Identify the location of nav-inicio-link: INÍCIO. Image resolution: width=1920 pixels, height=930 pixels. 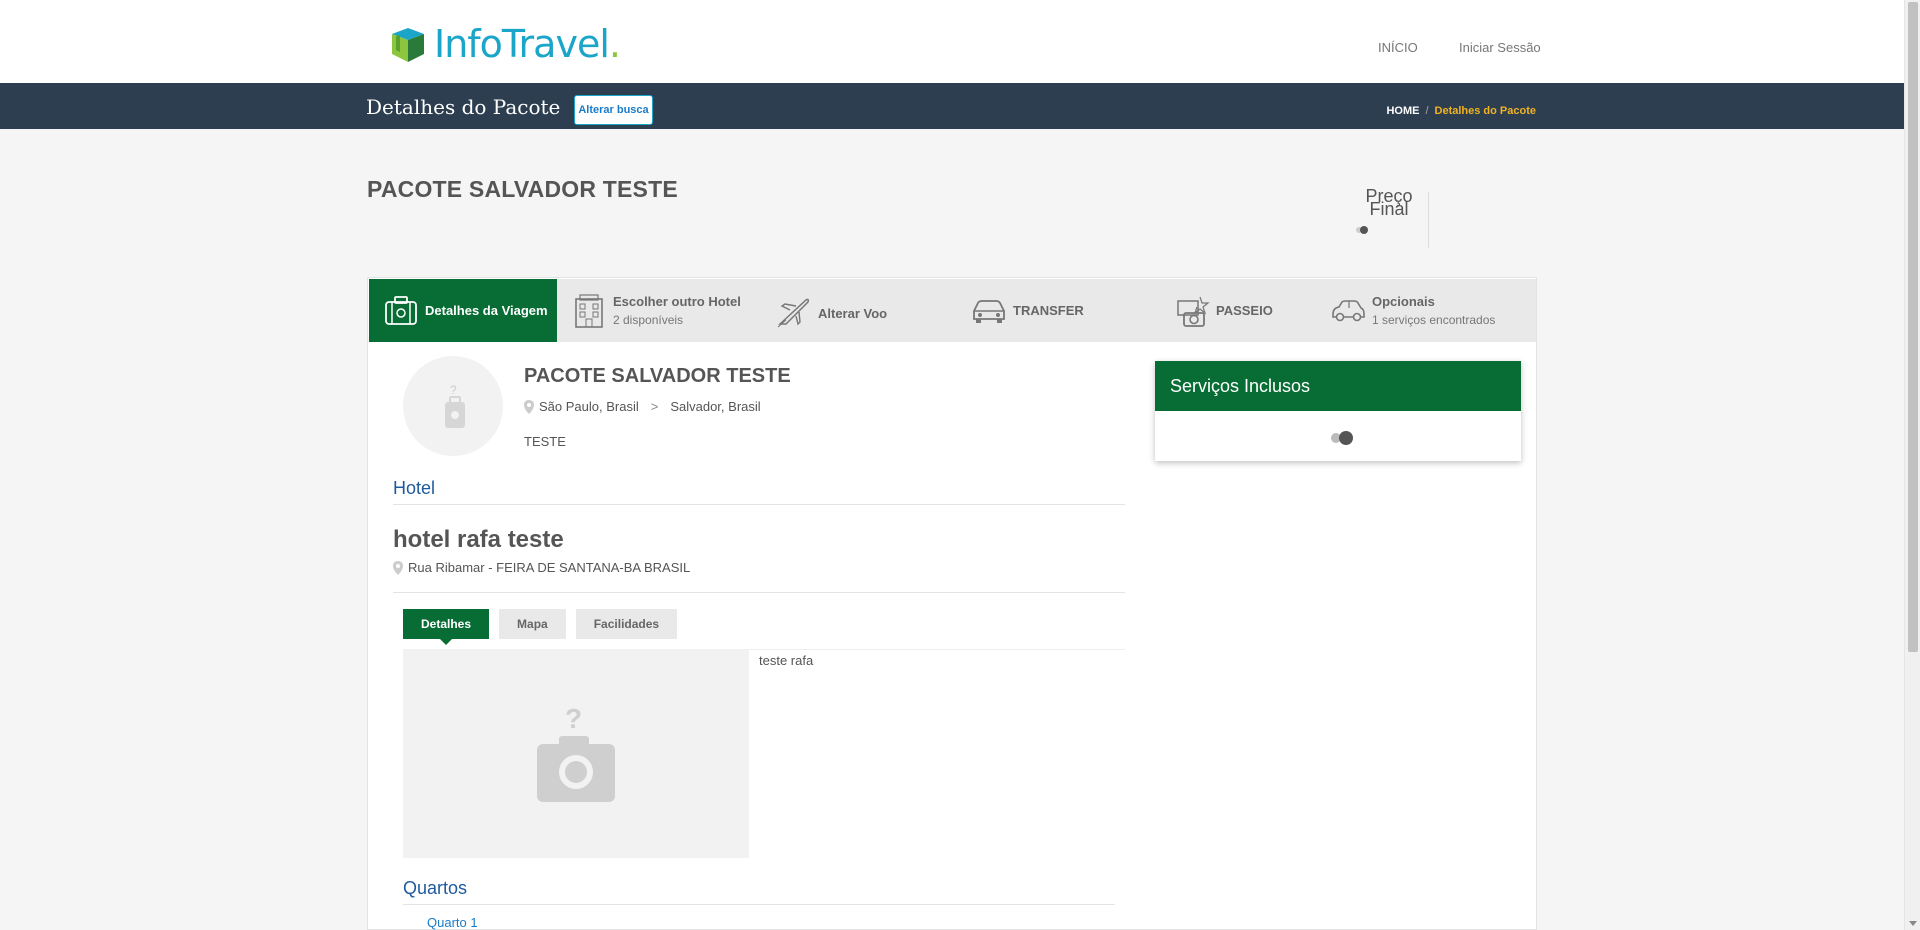
(1398, 47).